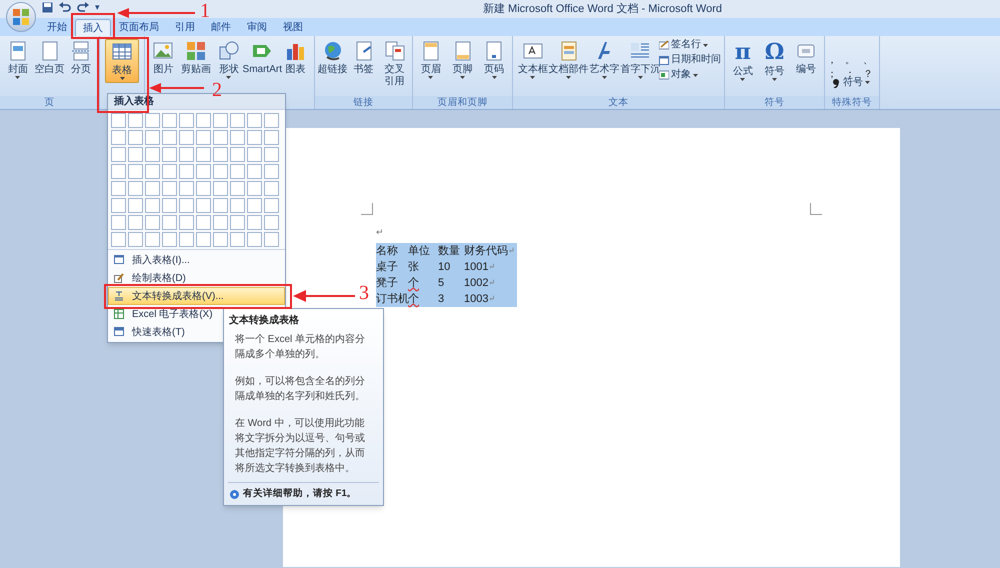 The height and width of the screenshot is (568, 1000). What do you see at coordinates (850, 82) in the screenshot?
I see `small-ribbon-button: 符号` at bounding box center [850, 82].